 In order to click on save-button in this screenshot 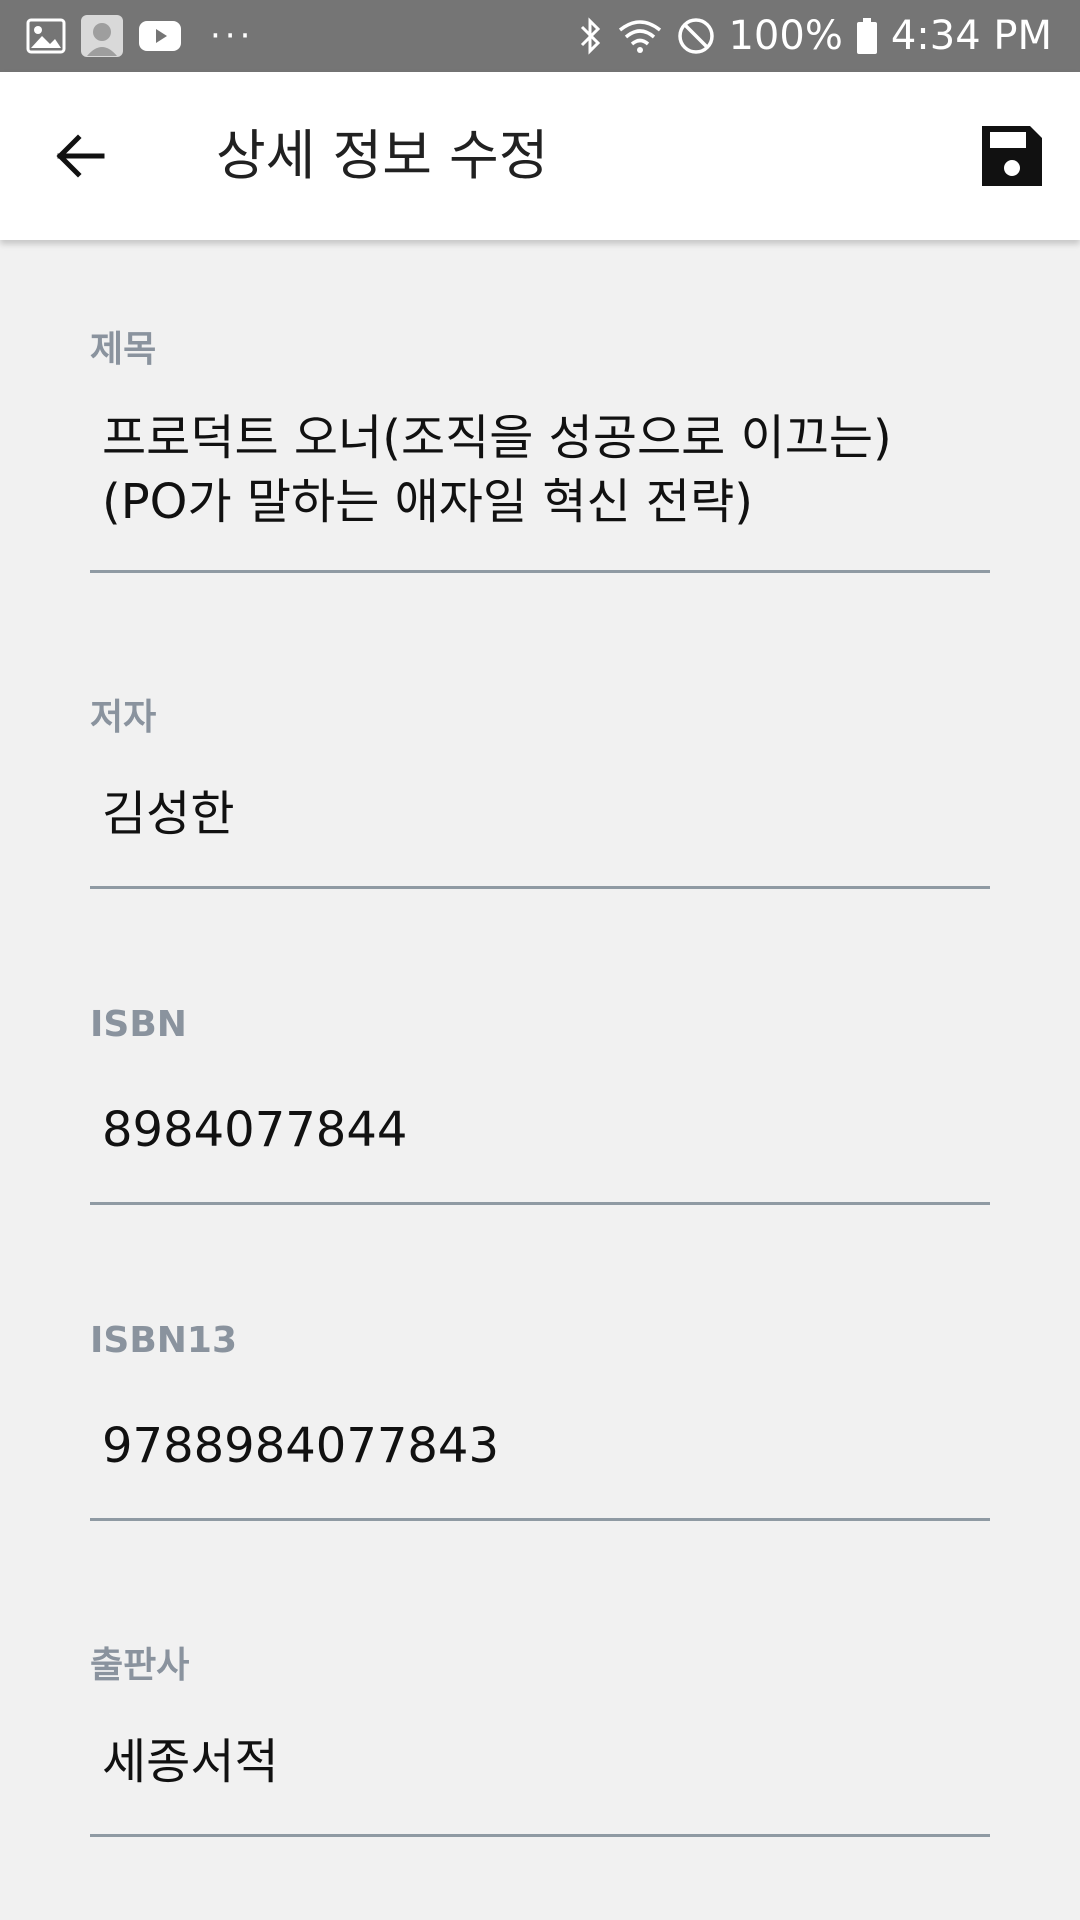, I will do `click(1012, 156)`.